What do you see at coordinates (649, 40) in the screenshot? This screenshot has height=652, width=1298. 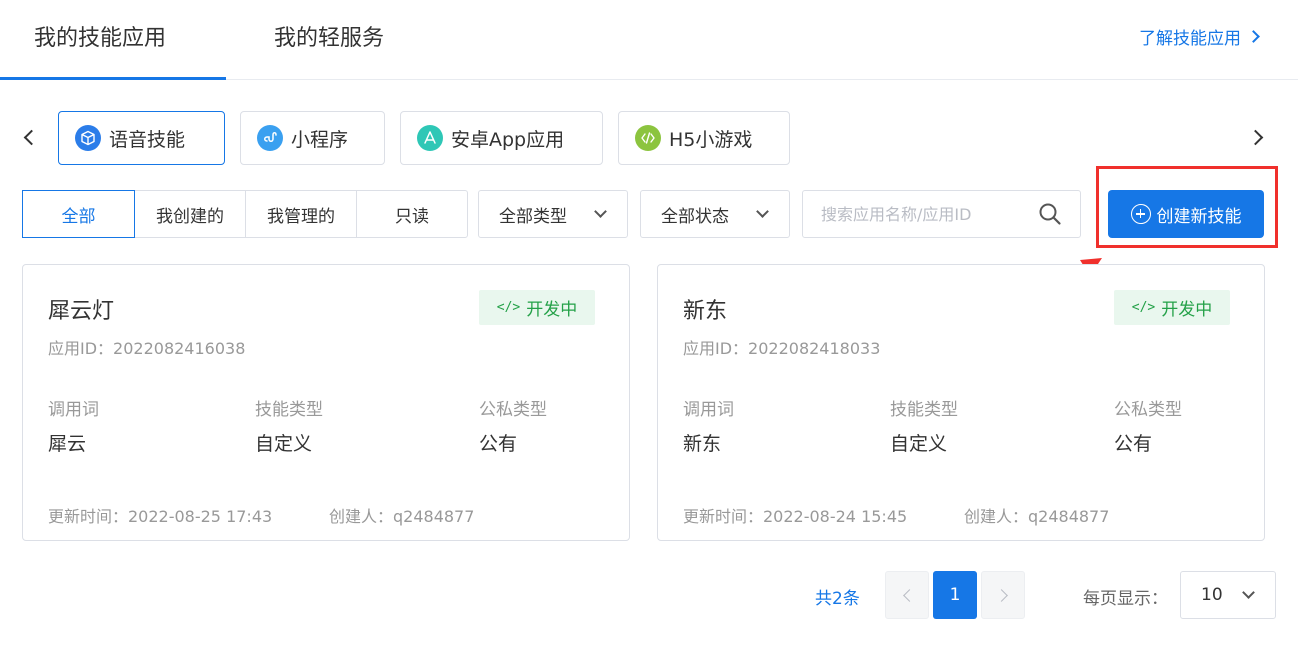 I see `top-tab-bar: 我的技能应用 我的轻服务 了解技能应用` at bounding box center [649, 40].